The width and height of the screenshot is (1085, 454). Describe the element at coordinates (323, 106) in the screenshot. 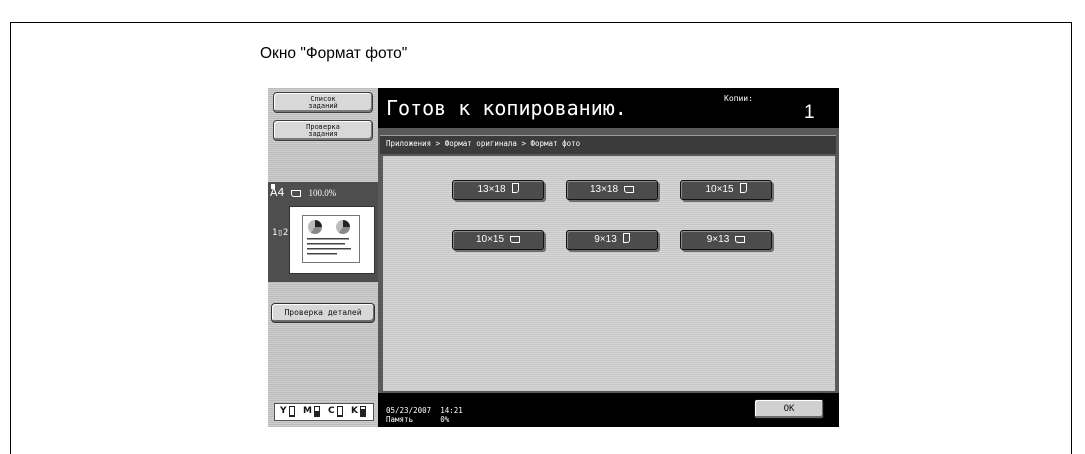

I see `job-list-label-2: заданий` at that location.